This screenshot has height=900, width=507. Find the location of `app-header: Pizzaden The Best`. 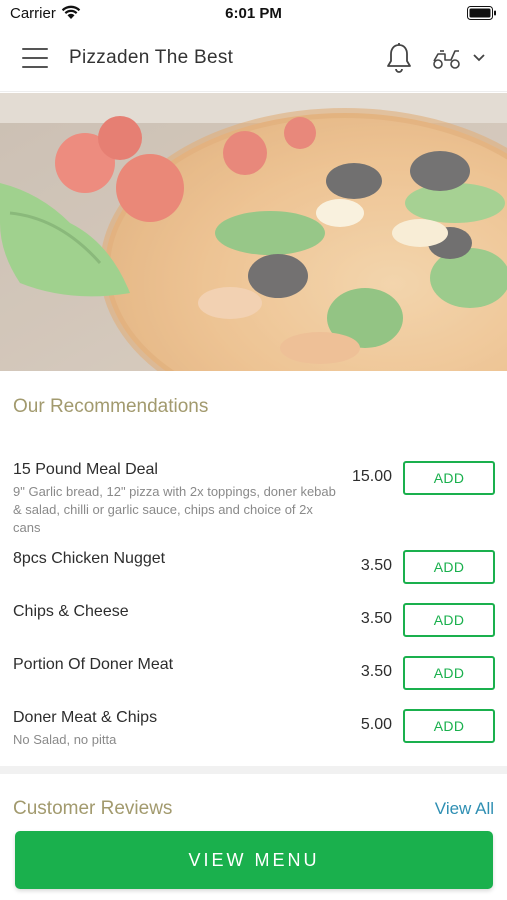

app-header: Pizzaden The Best is located at coordinates (253, 60).